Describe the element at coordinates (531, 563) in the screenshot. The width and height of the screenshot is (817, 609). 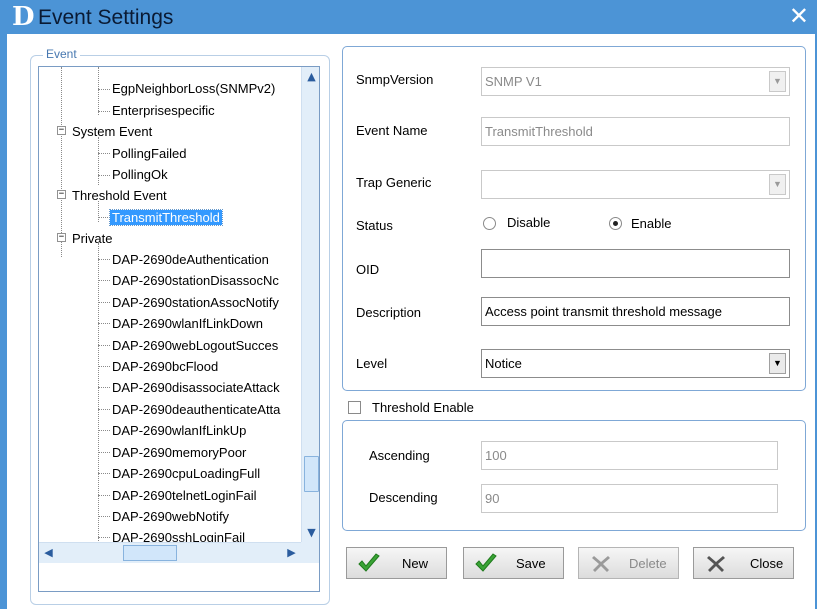
I see `save-button-label: Save` at that location.